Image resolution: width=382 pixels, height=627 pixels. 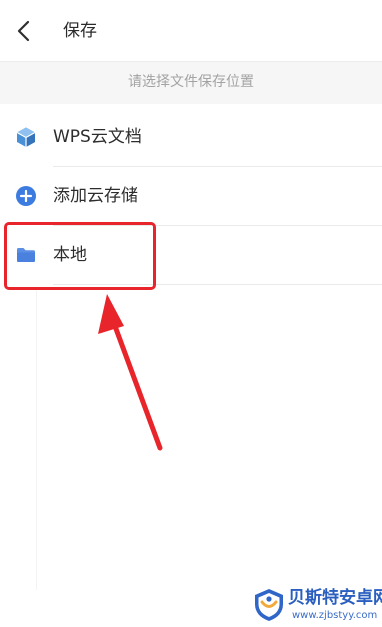 I want to click on divider, so click(x=36, y=440).